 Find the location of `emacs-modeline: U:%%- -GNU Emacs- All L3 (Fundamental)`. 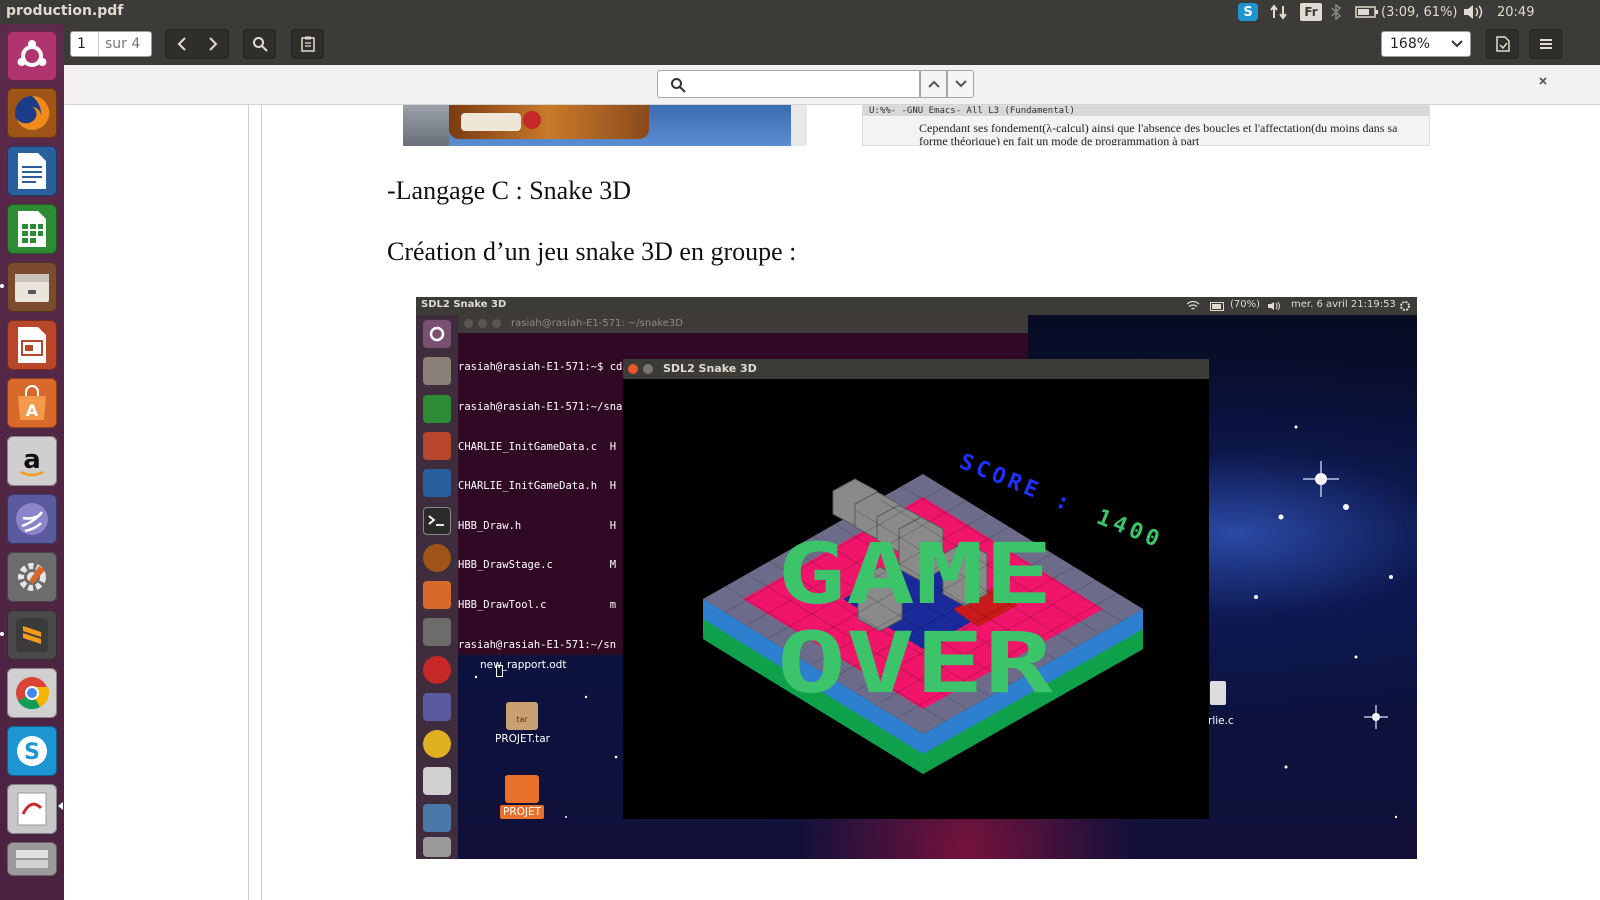

emacs-modeline: U:%%- -GNU Emacs- All L3 (Fundamental) is located at coordinates (1146, 111).